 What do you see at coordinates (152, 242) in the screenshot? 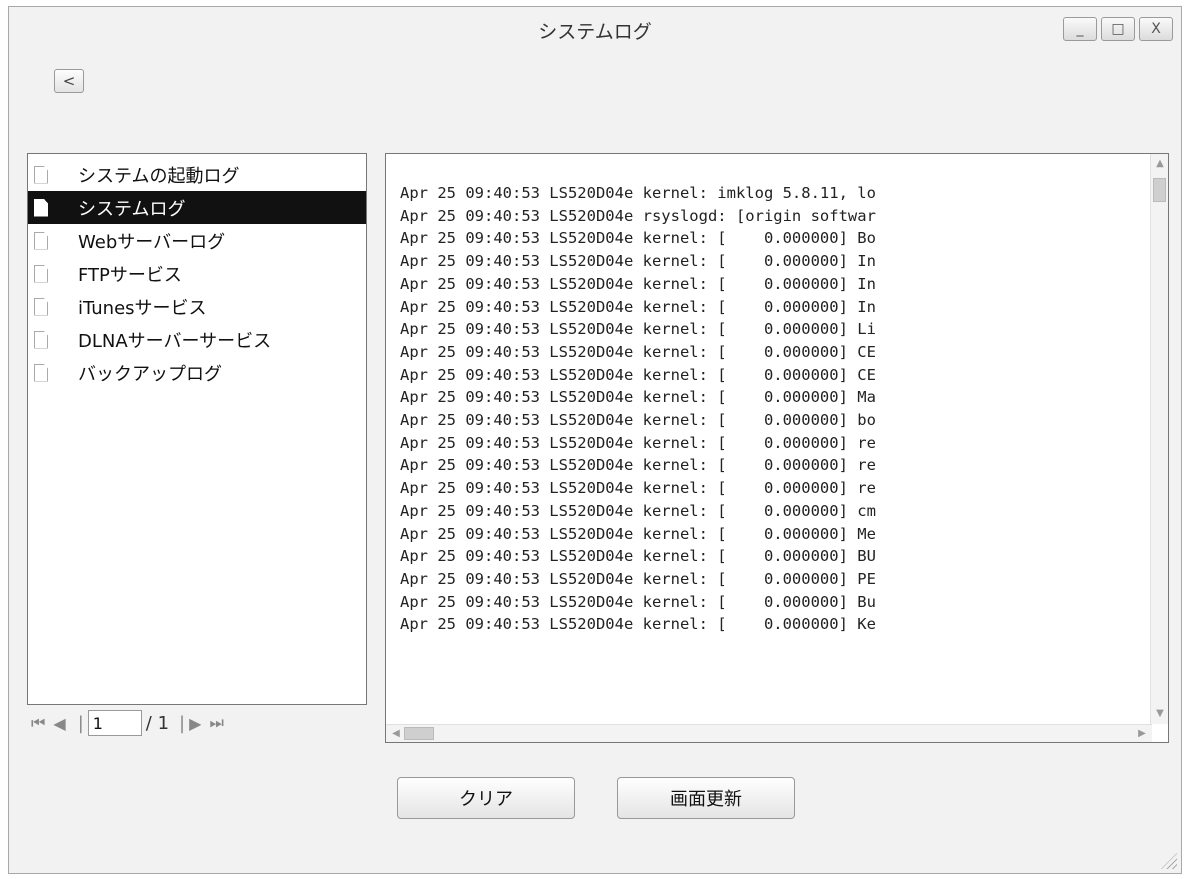
I see `log-type-label: Webサーバーログ` at bounding box center [152, 242].